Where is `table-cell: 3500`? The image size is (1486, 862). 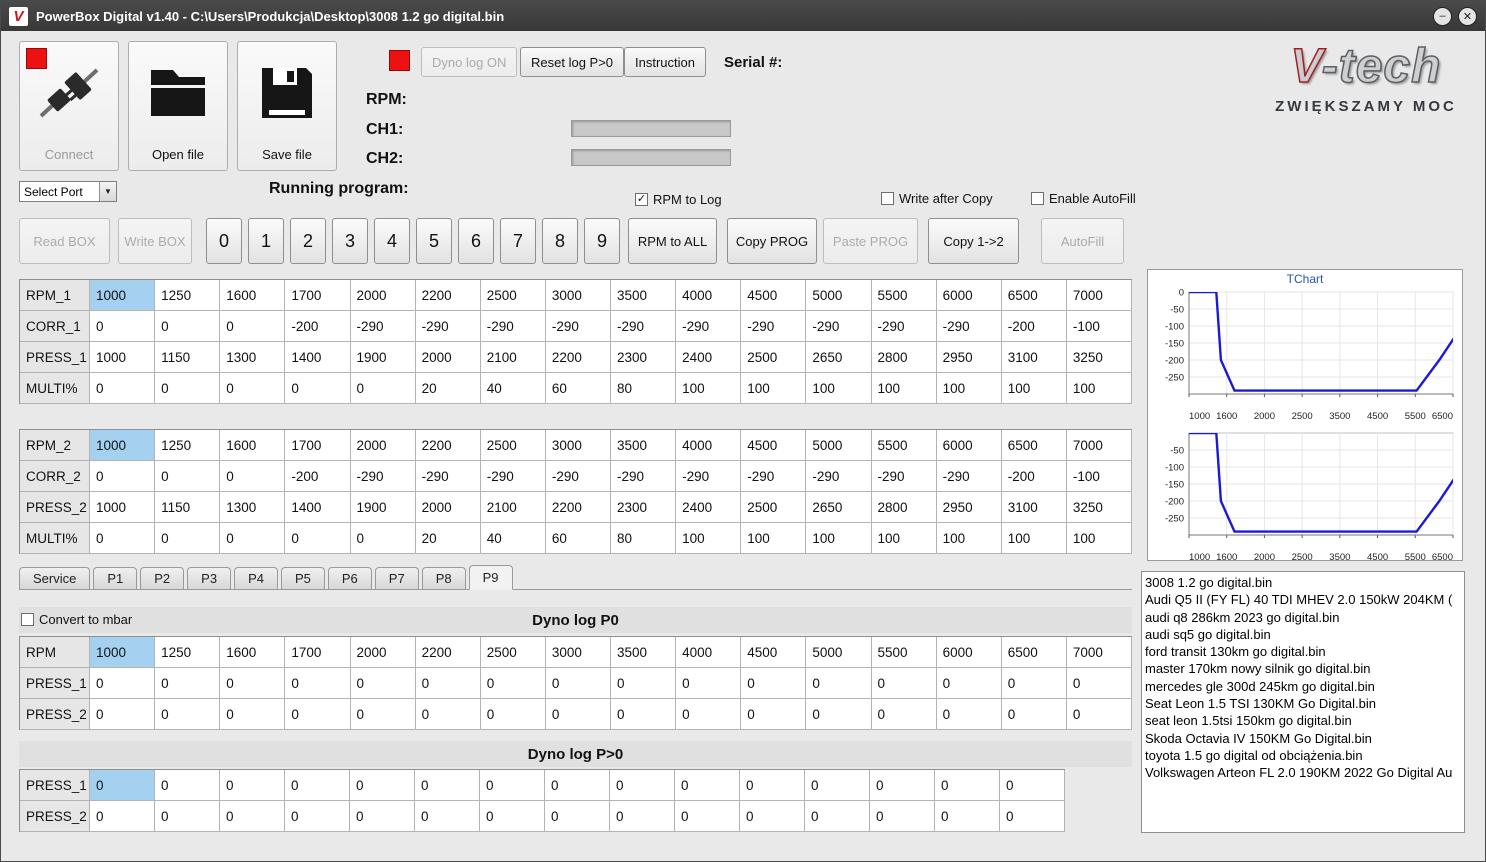 table-cell: 3500 is located at coordinates (644, 445).